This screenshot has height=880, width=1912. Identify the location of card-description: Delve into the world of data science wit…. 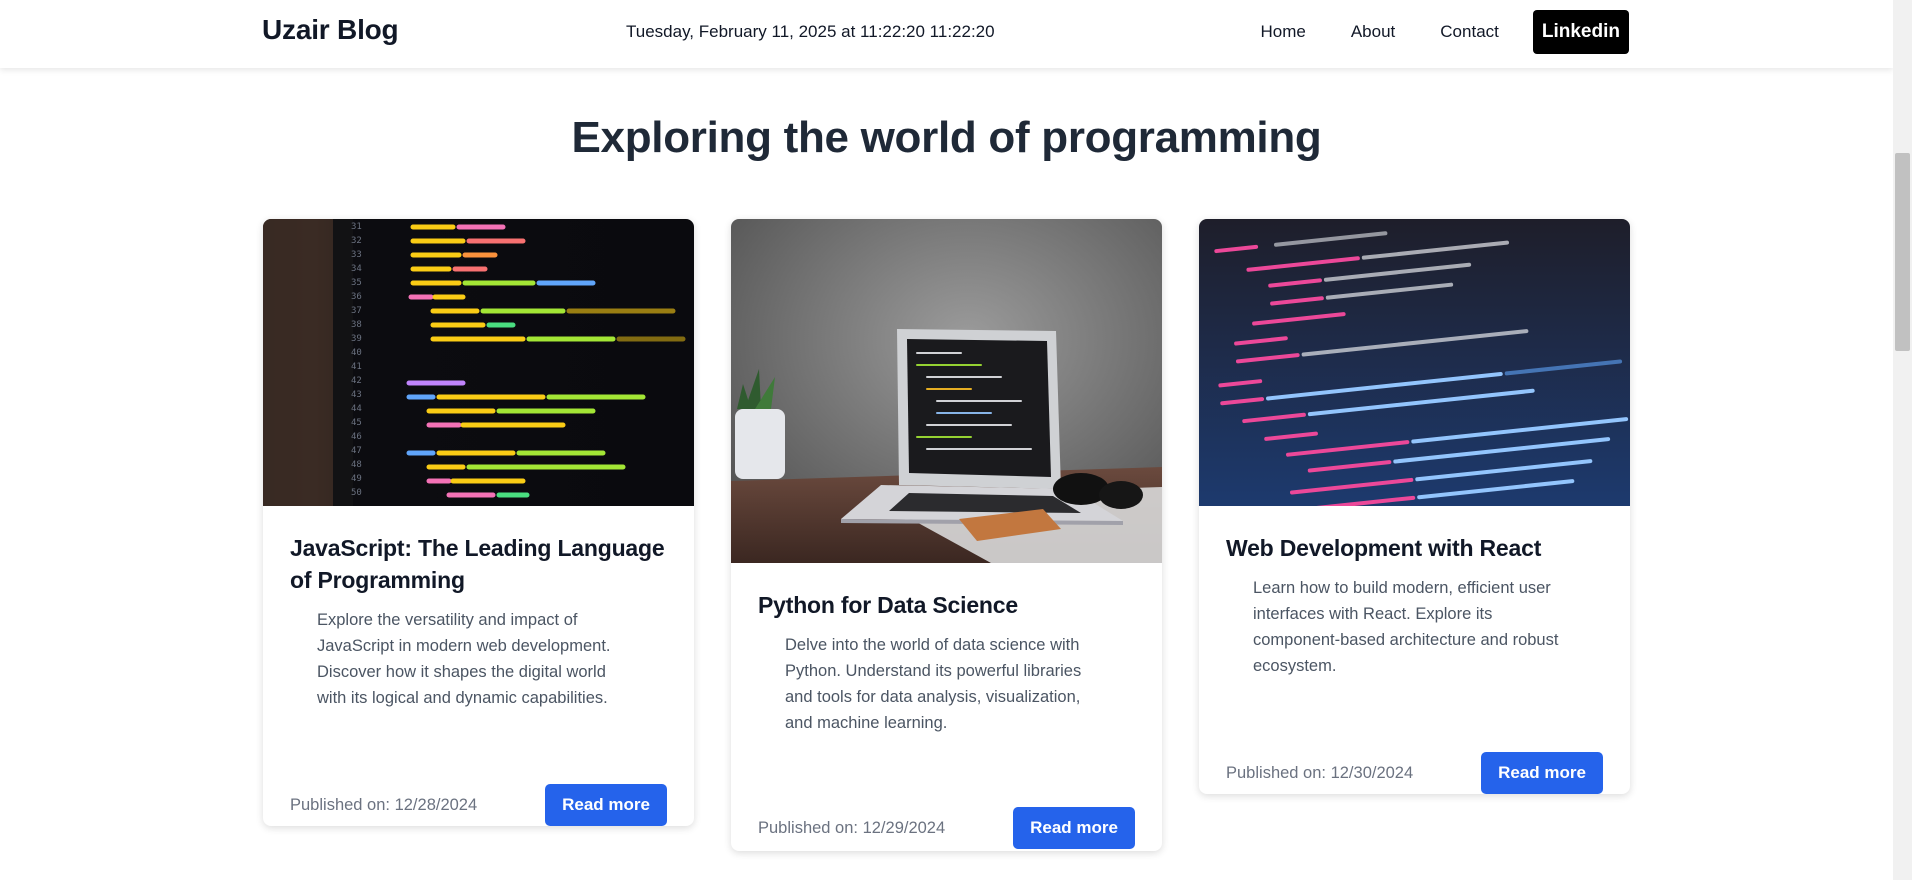
(933, 684).